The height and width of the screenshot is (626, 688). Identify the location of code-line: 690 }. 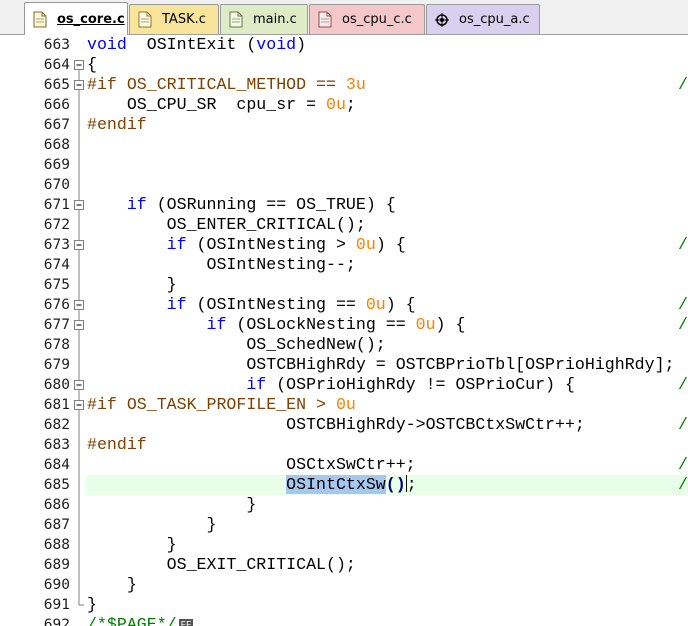
(344, 585).